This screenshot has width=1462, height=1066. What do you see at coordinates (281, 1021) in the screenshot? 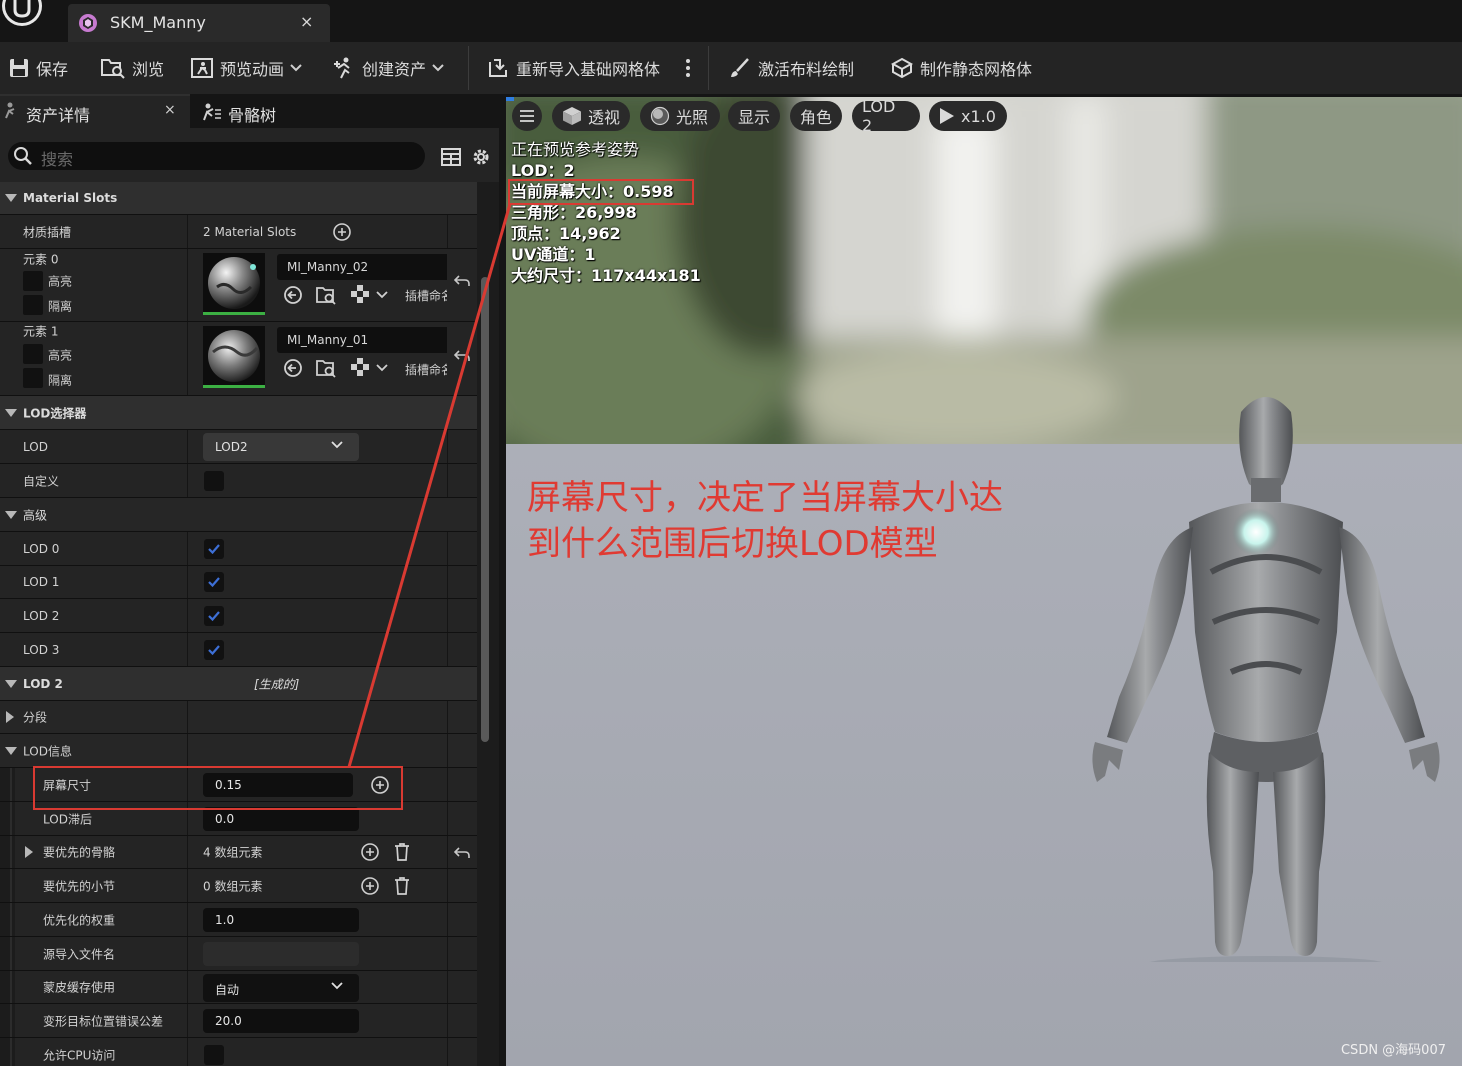
I see `morph-tolerance-input: 20.0` at bounding box center [281, 1021].